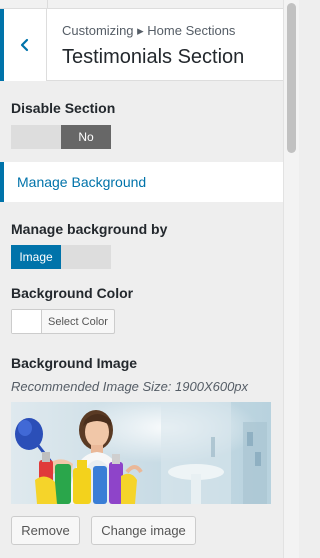 The height and width of the screenshot is (558, 320). I want to click on color-swatch, so click(27, 321).